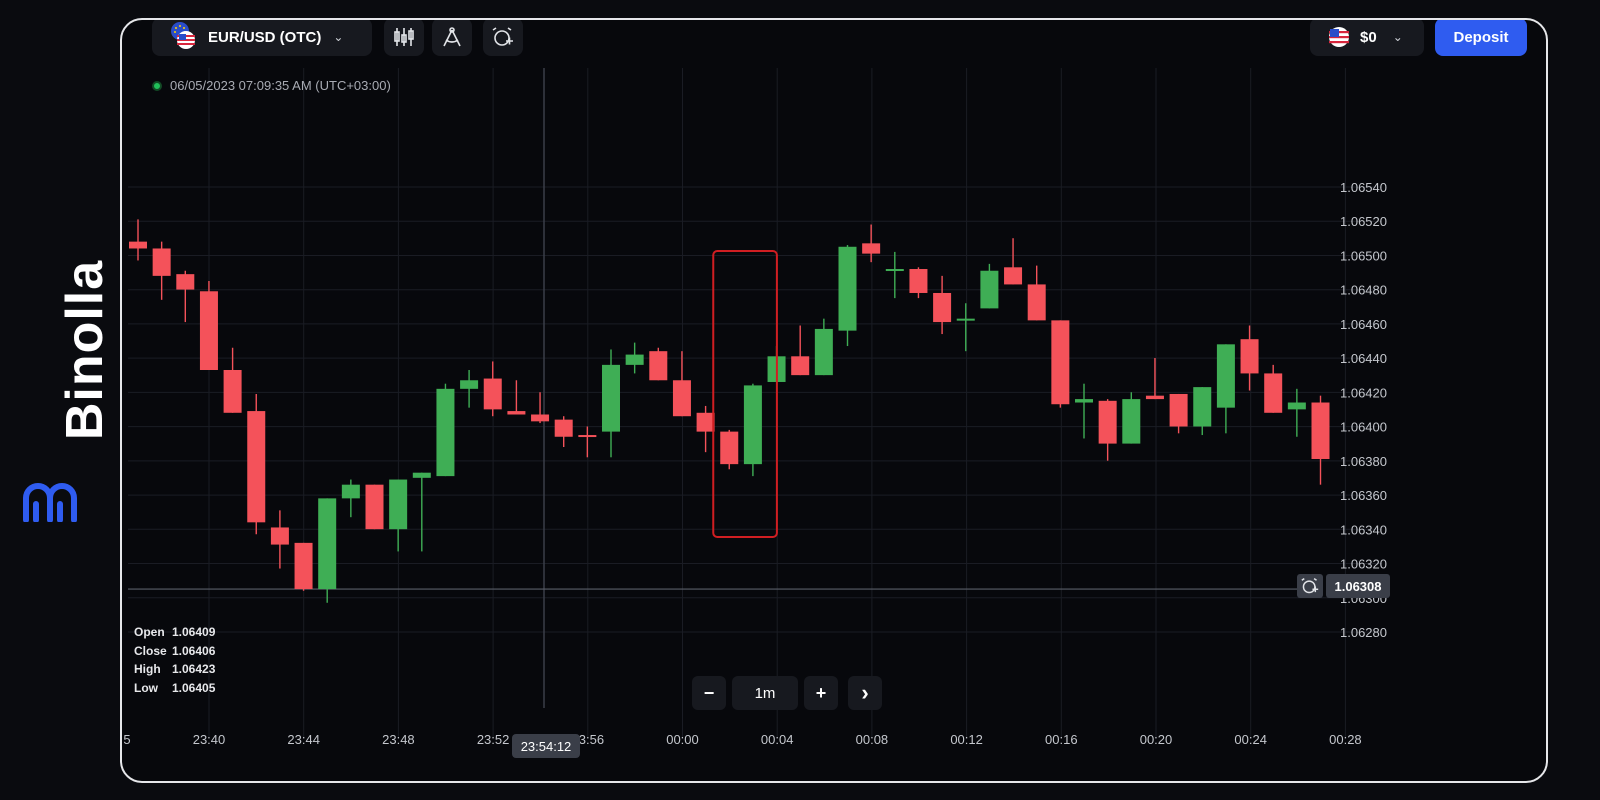  Describe the element at coordinates (1481, 38) in the screenshot. I see `deposit-button: Deposit` at that location.